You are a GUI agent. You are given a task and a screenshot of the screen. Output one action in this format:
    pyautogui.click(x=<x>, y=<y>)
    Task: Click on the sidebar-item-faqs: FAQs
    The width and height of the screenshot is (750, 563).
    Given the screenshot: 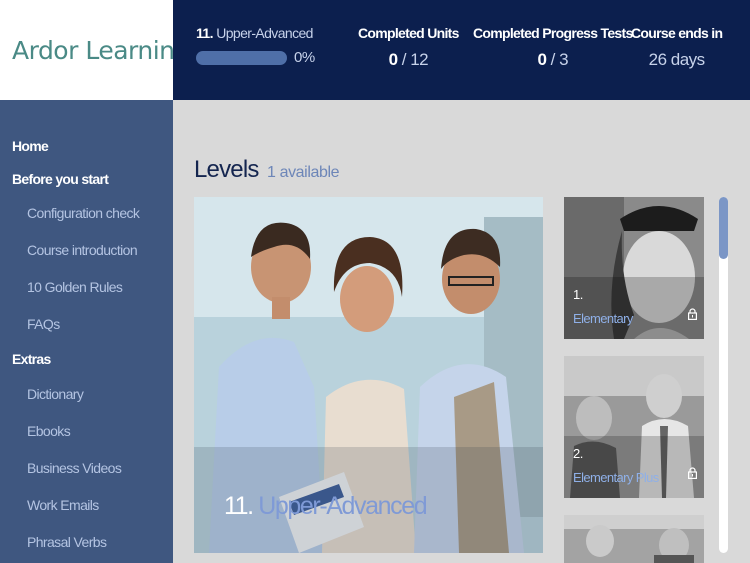 What is the action you would take?
    pyautogui.click(x=43, y=324)
    